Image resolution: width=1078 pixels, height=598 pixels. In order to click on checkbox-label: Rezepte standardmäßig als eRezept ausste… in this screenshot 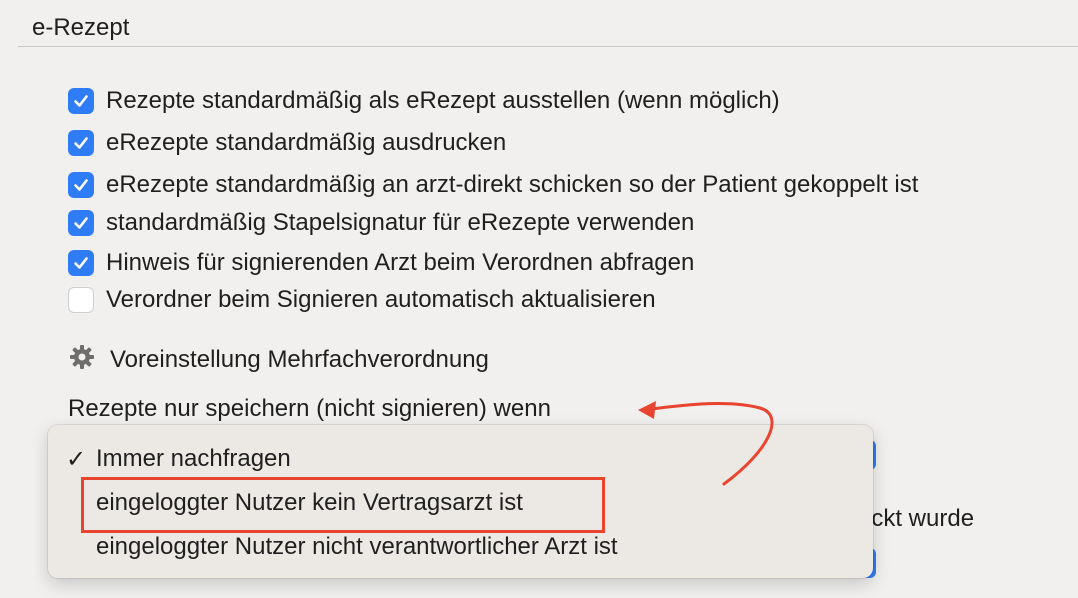, I will do `click(443, 100)`.